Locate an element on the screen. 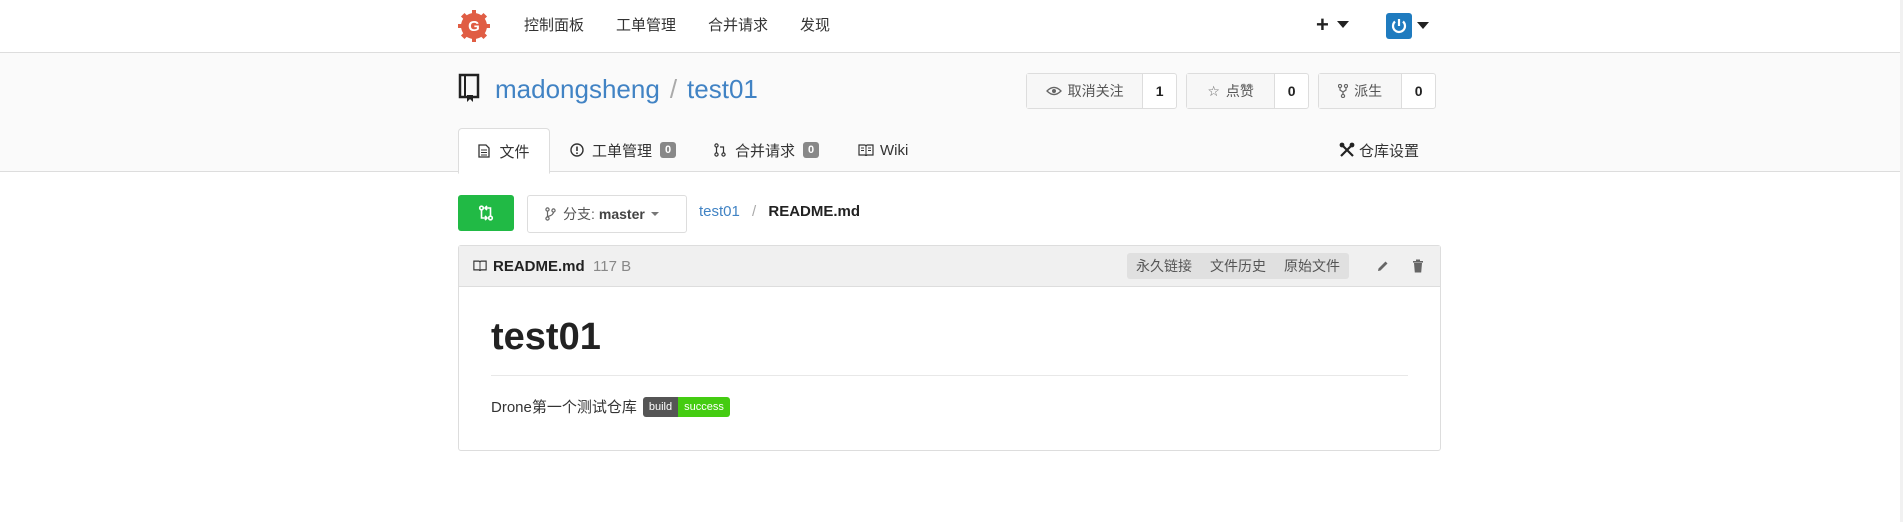 The image size is (1903, 522). history-button: 文件历史 is located at coordinates (1238, 266).